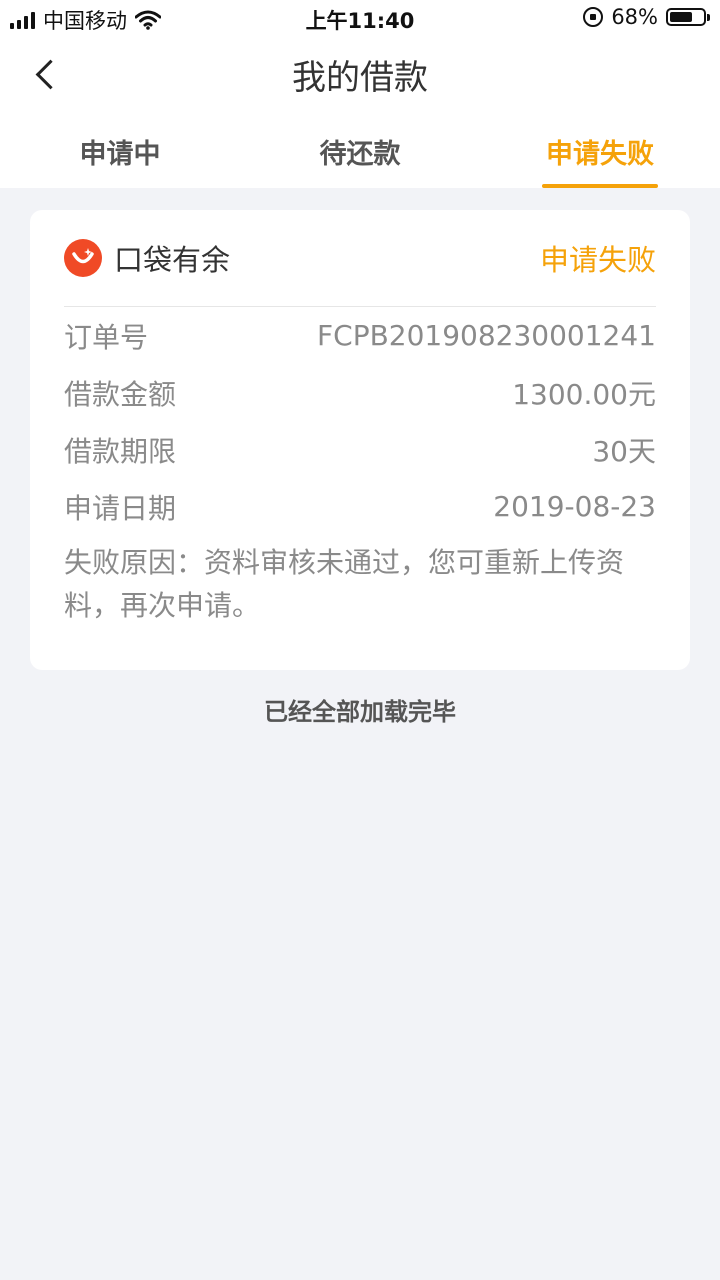  What do you see at coordinates (600, 154) in the screenshot?
I see `tab-label: 申请失败` at bounding box center [600, 154].